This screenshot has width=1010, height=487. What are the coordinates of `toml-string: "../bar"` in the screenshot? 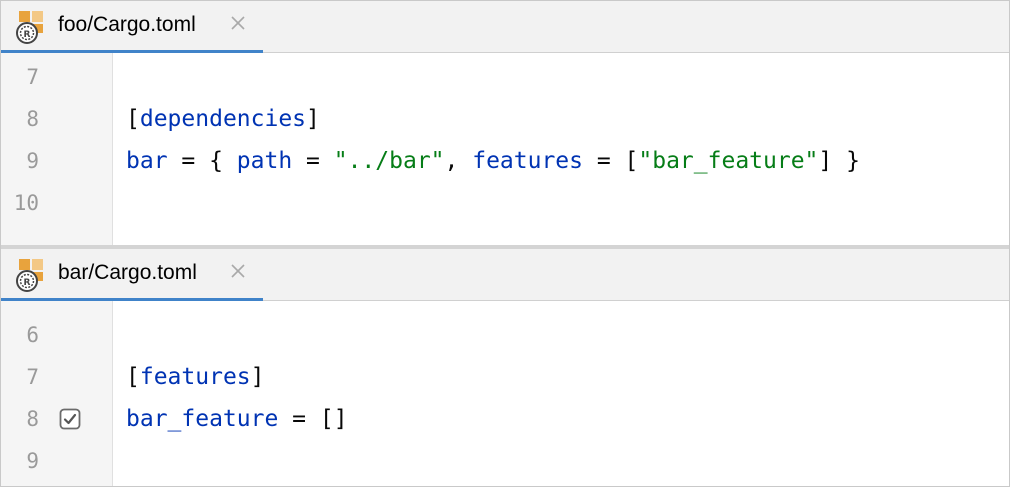 It's located at (389, 161).